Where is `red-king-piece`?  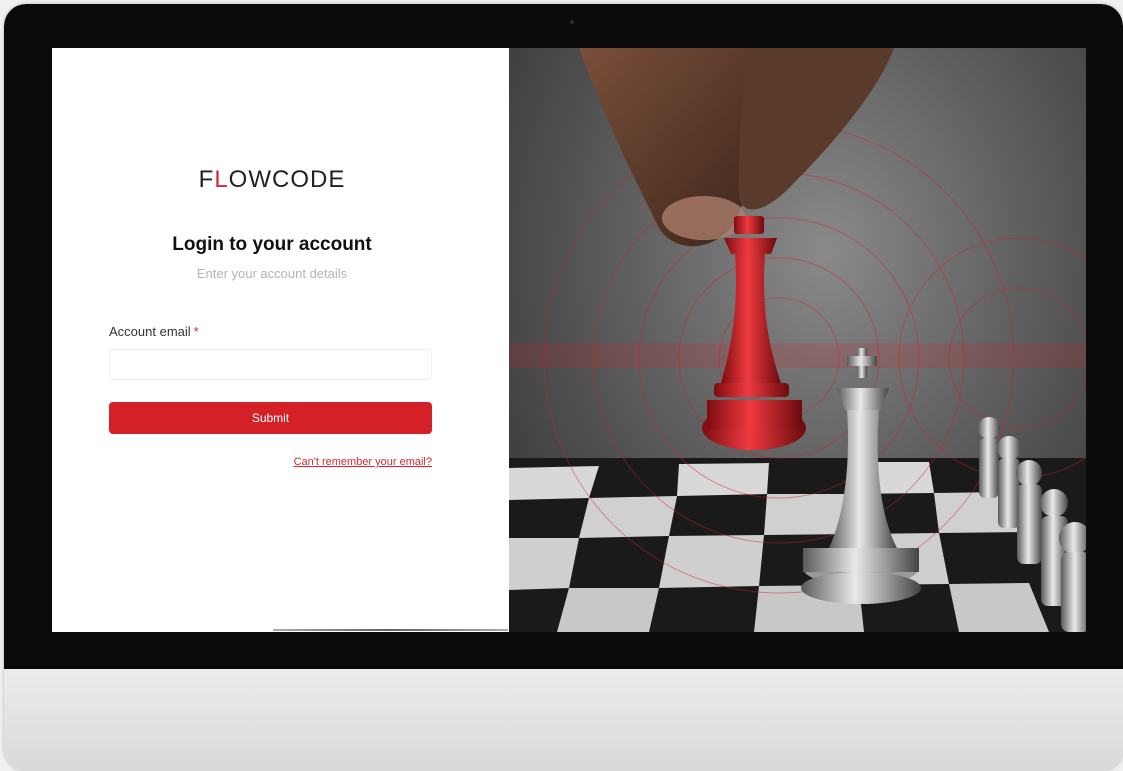 red-king-piece is located at coordinates (754, 333).